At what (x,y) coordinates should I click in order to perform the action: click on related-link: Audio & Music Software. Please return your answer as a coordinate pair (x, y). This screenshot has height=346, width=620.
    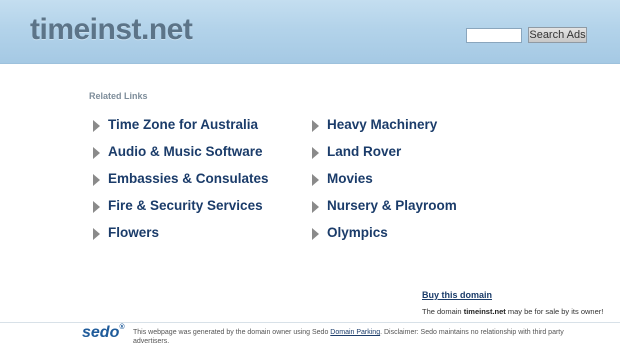
    Looking at the image, I should click on (181, 151).